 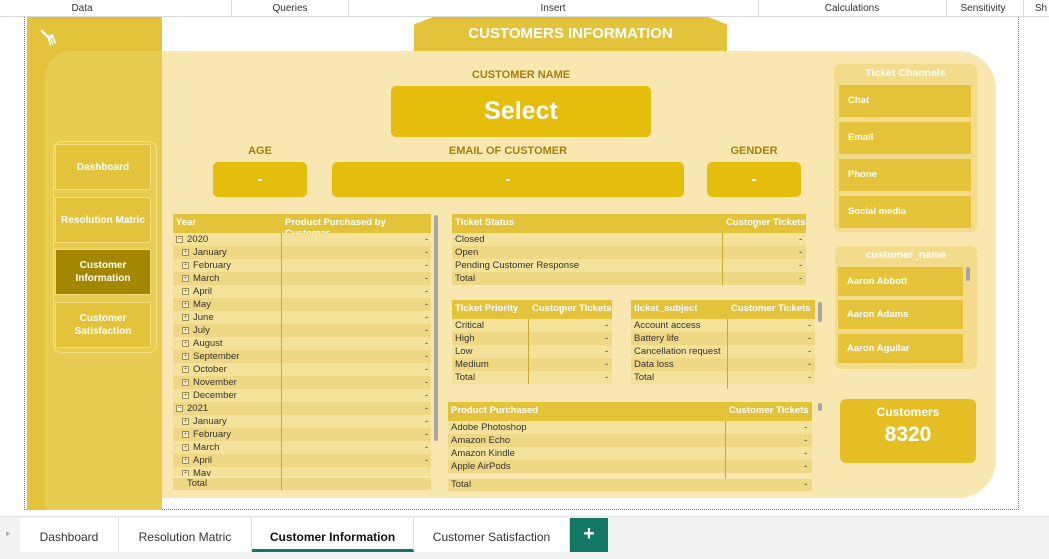 What do you see at coordinates (630, 453) in the screenshot?
I see `table-row: Amazon Kindle -` at bounding box center [630, 453].